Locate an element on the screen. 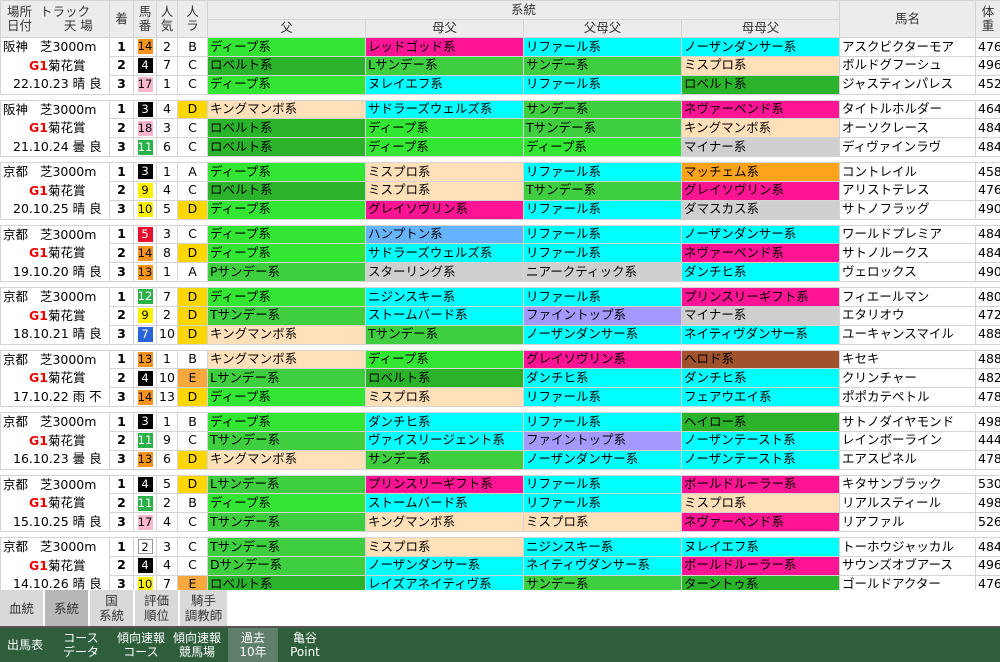 The width and height of the screenshot is (1000, 662). horse-name: ヴェロックス is located at coordinates (908, 272).